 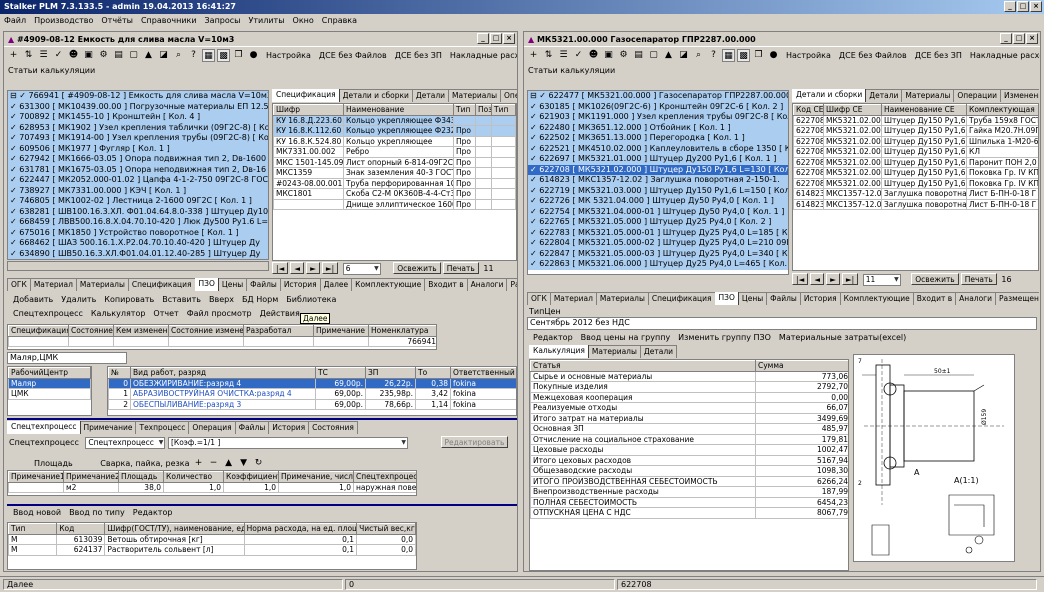 What do you see at coordinates (148, 55) in the screenshot?
I see `mark-icon: ▲` at bounding box center [148, 55].